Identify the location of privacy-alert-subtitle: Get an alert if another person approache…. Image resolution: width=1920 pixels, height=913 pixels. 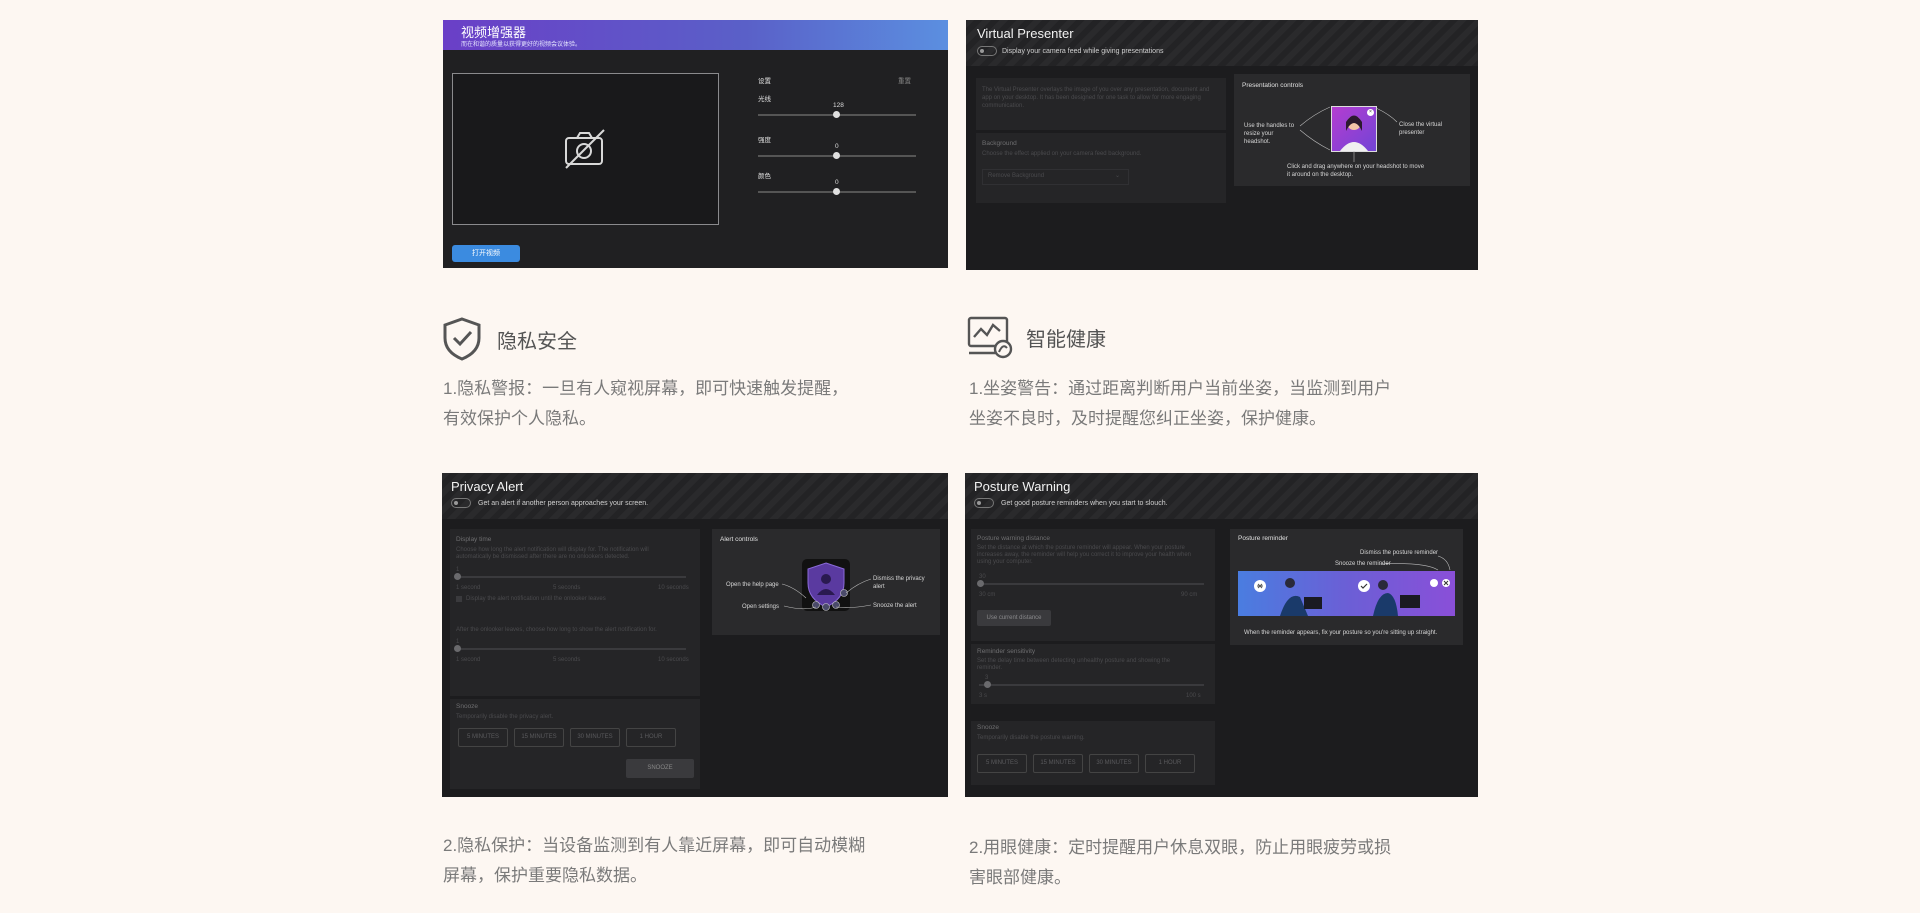
(563, 503).